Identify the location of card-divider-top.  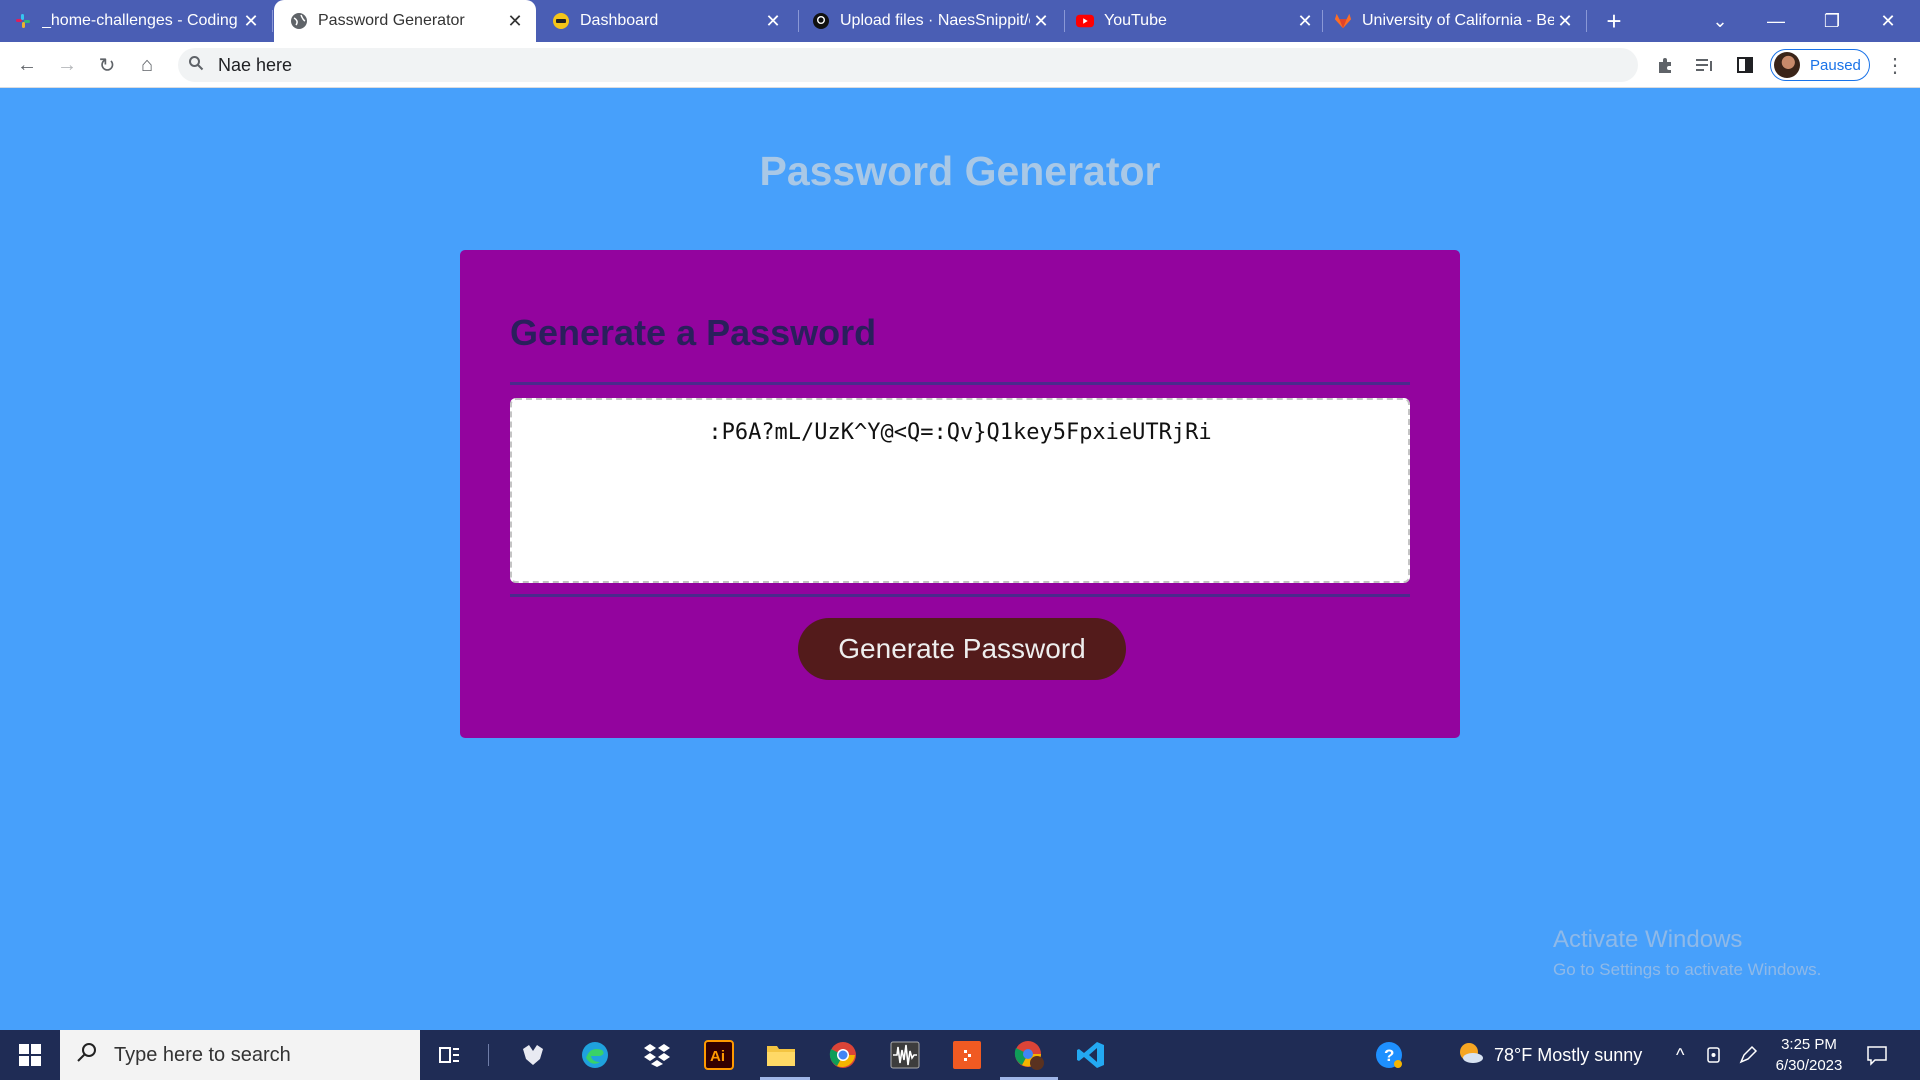
(960, 383).